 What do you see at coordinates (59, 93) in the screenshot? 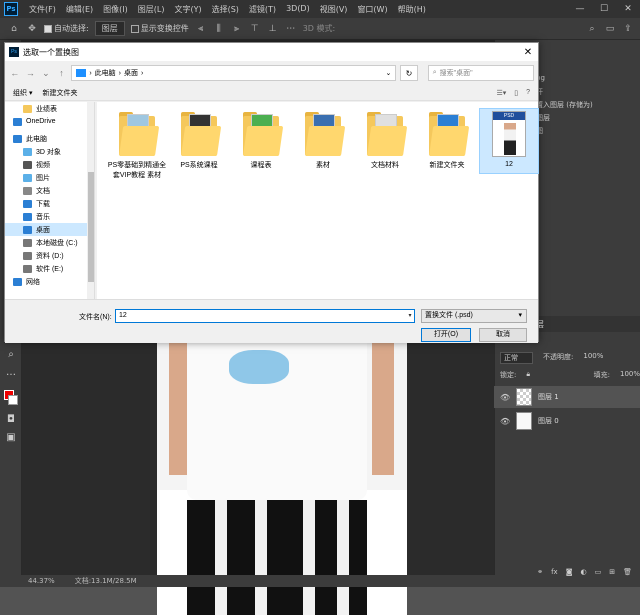
I see `new-folder-button: 新建文件夹` at bounding box center [59, 93].